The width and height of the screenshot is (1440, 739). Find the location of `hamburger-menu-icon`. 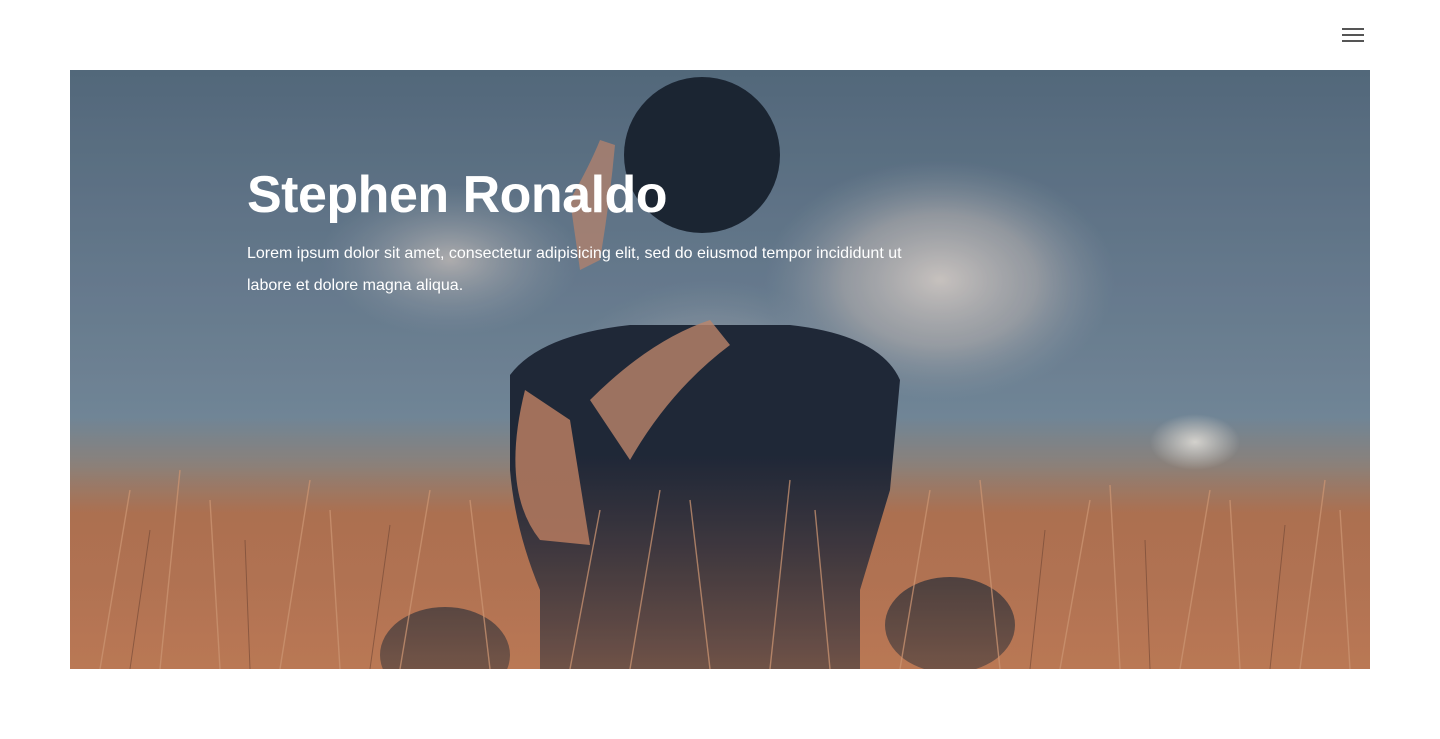

hamburger-menu-icon is located at coordinates (1353, 35).